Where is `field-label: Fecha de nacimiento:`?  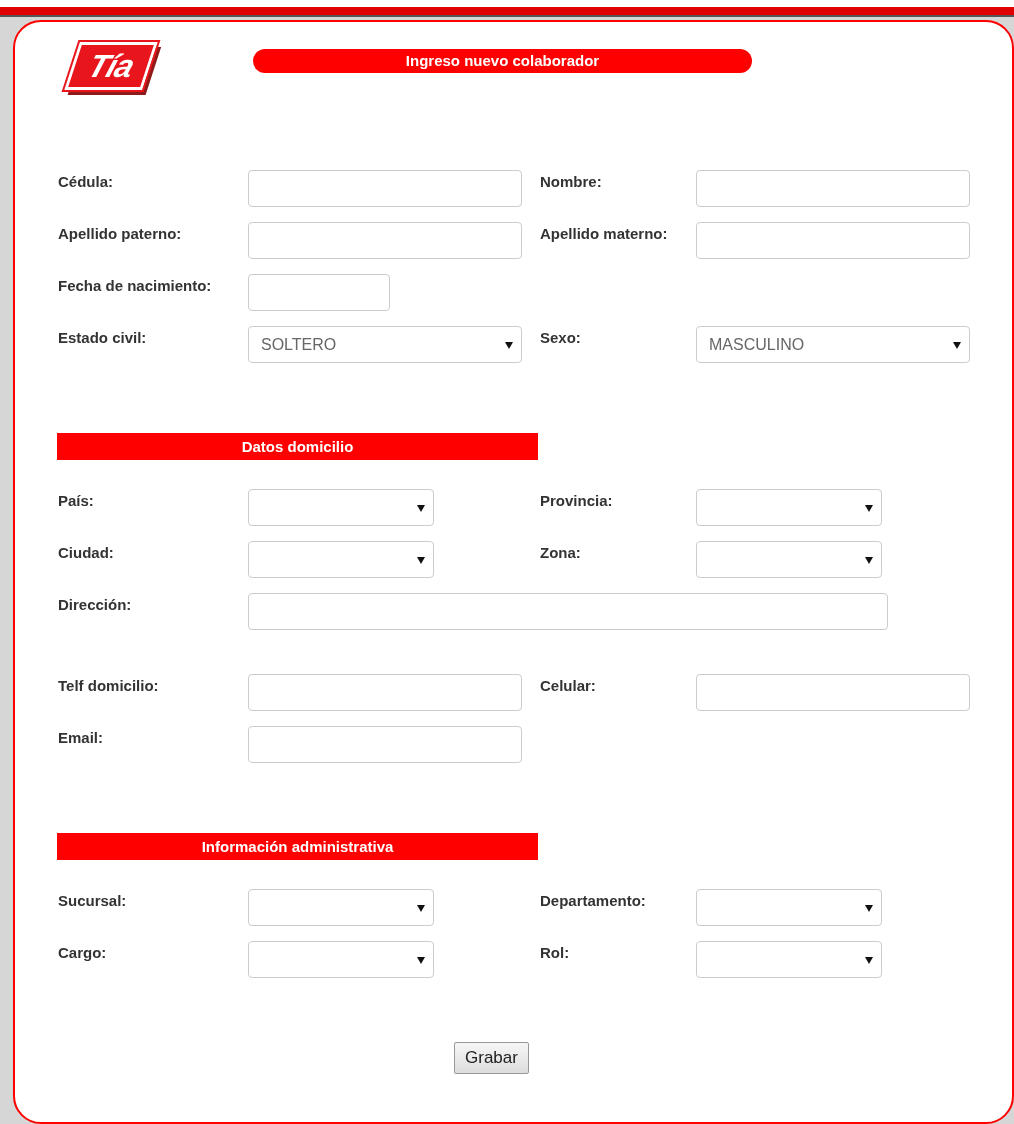
field-label: Fecha de nacimiento: is located at coordinates (135, 286).